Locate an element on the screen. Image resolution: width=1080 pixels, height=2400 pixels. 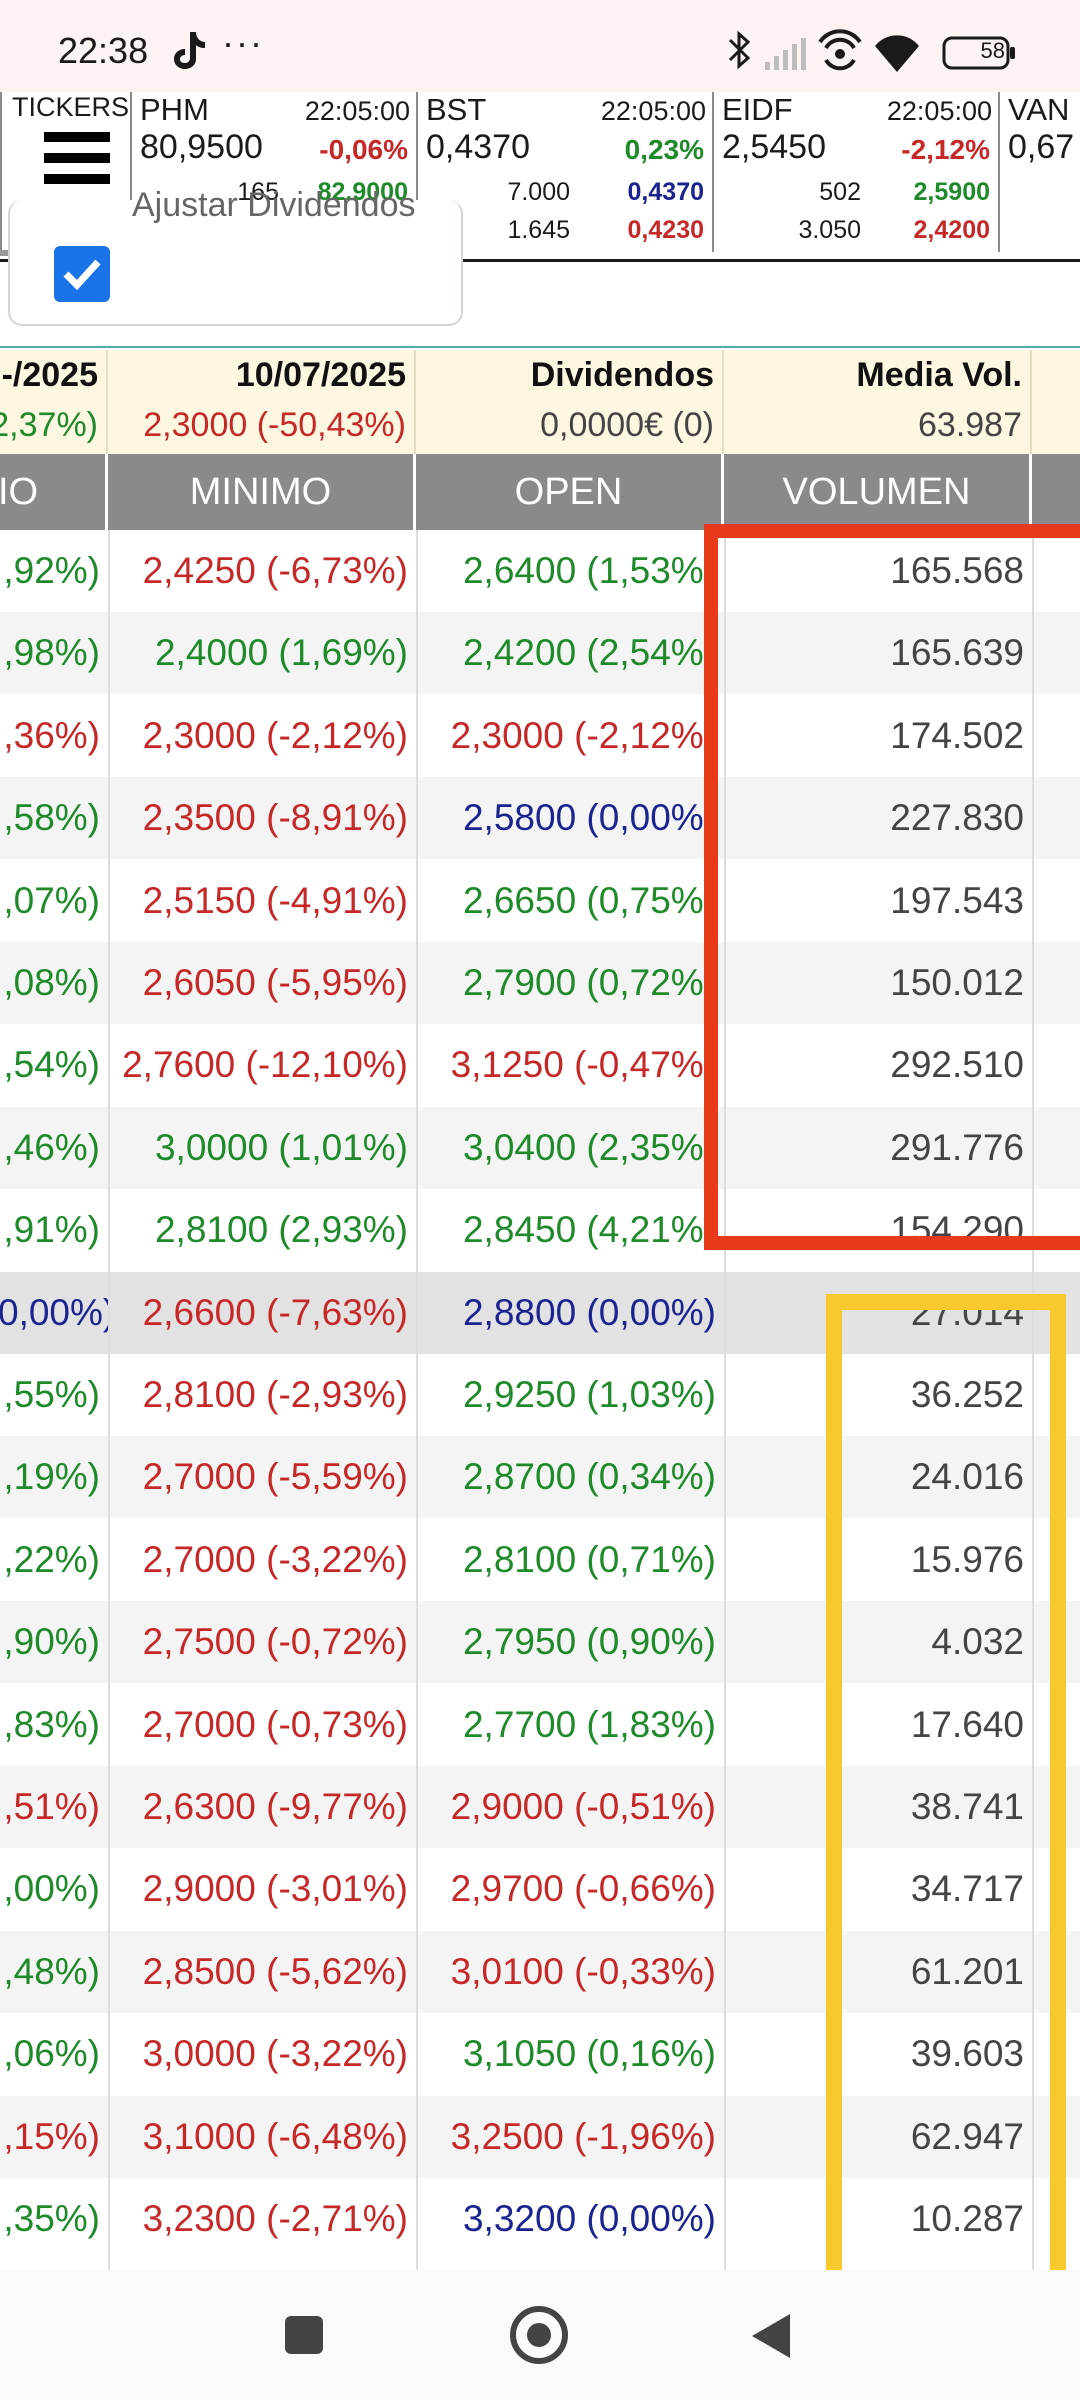
cell-change: ,35%) is located at coordinates (51, 2218).